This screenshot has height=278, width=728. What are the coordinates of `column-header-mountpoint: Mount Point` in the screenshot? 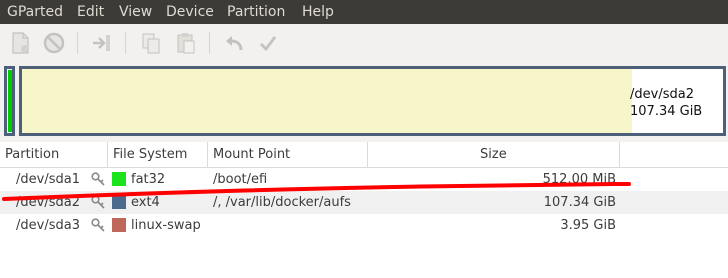 It's located at (288, 154).